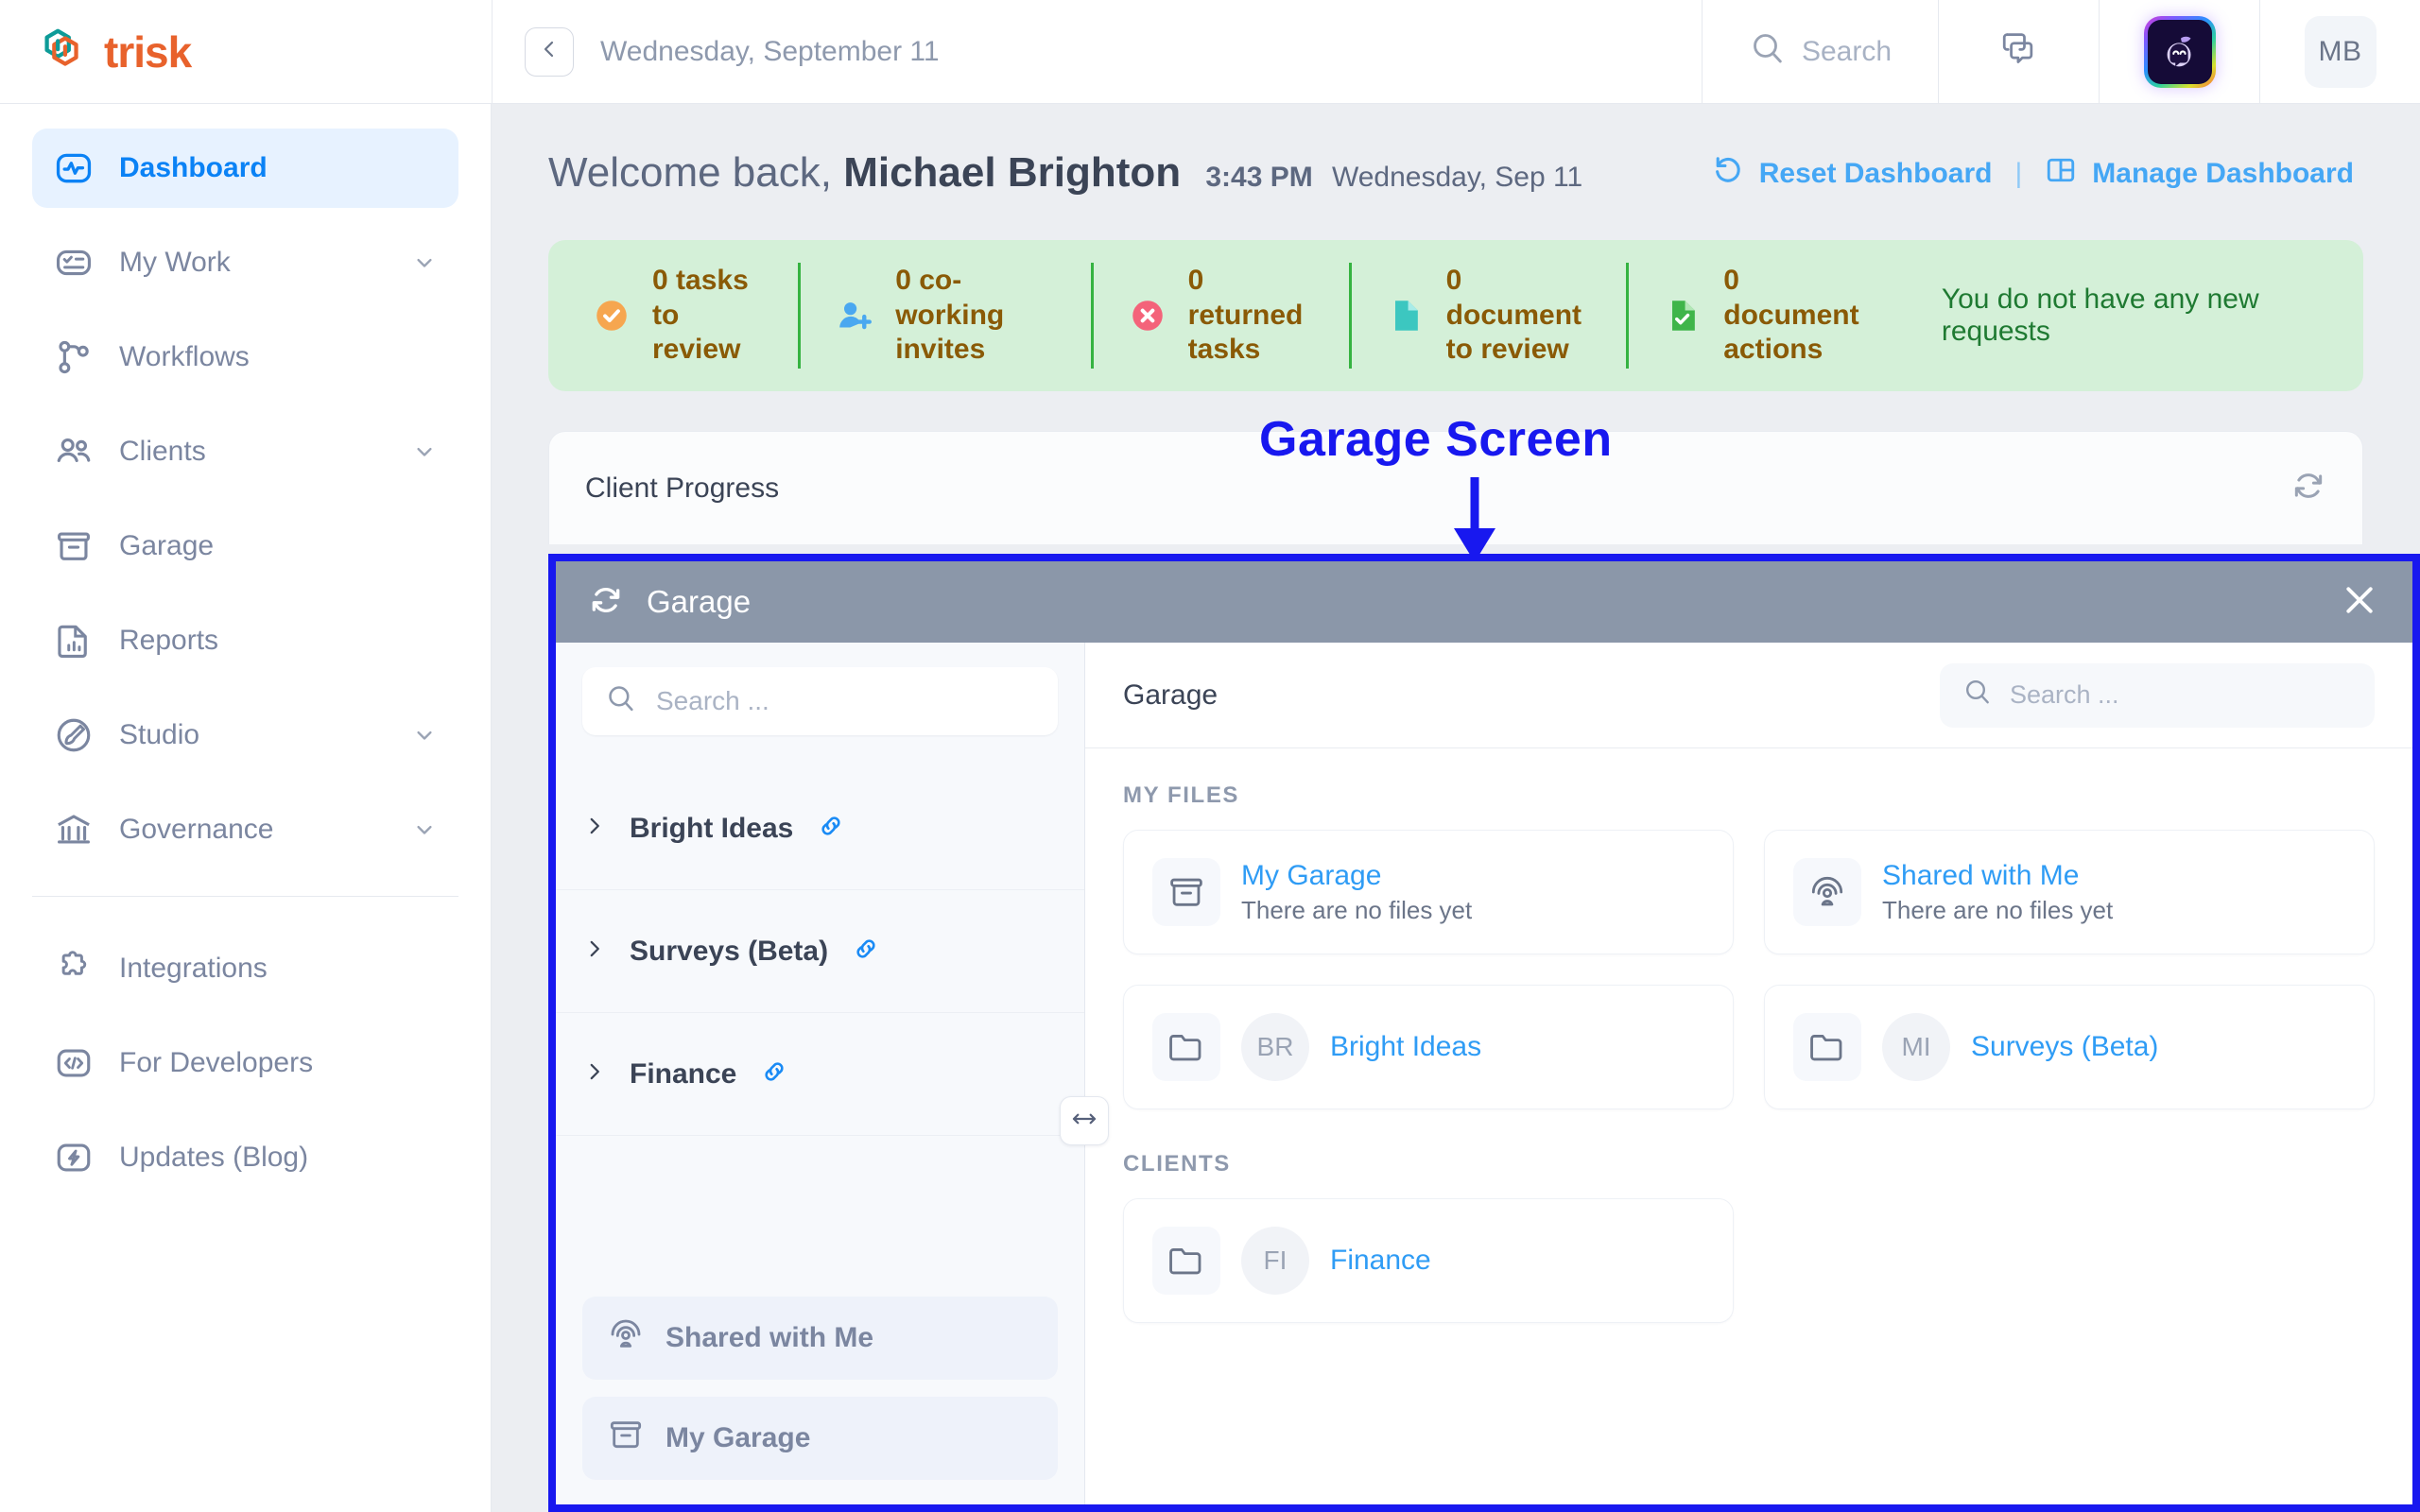 This screenshot has width=2420, height=1512. I want to click on brush-circle-icon, so click(74, 735).